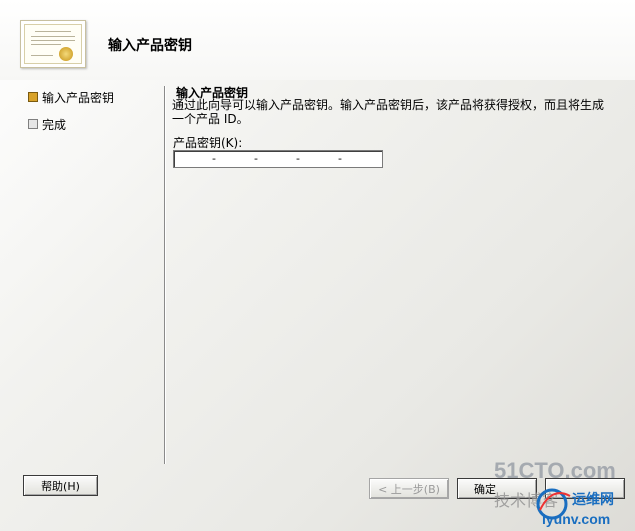 The height and width of the screenshot is (531, 635). What do you see at coordinates (278, 159) in the screenshot?
I see `product-key-input: - - - -` at bounding box center [278, 159].